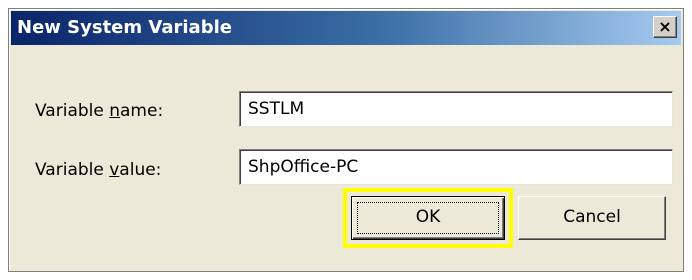 This screenshot has height=280, width=692. I want to click on dialog-title: New System Variable, so click(124, 27).